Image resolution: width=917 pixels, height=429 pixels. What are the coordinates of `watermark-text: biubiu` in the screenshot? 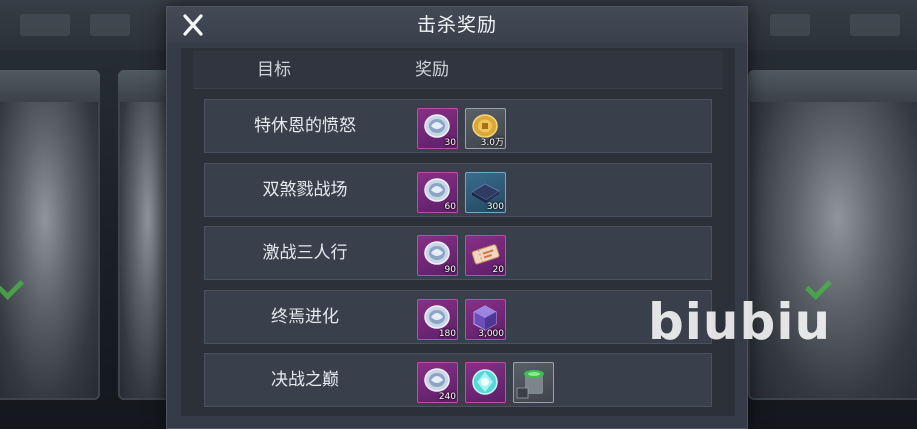 It's located at (740, 322).